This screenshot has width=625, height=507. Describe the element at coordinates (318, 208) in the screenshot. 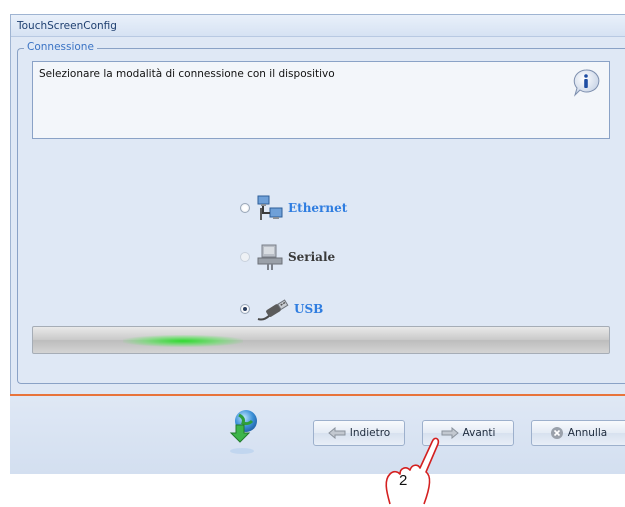

I see `ethernet-label: Ethernet` at that location.